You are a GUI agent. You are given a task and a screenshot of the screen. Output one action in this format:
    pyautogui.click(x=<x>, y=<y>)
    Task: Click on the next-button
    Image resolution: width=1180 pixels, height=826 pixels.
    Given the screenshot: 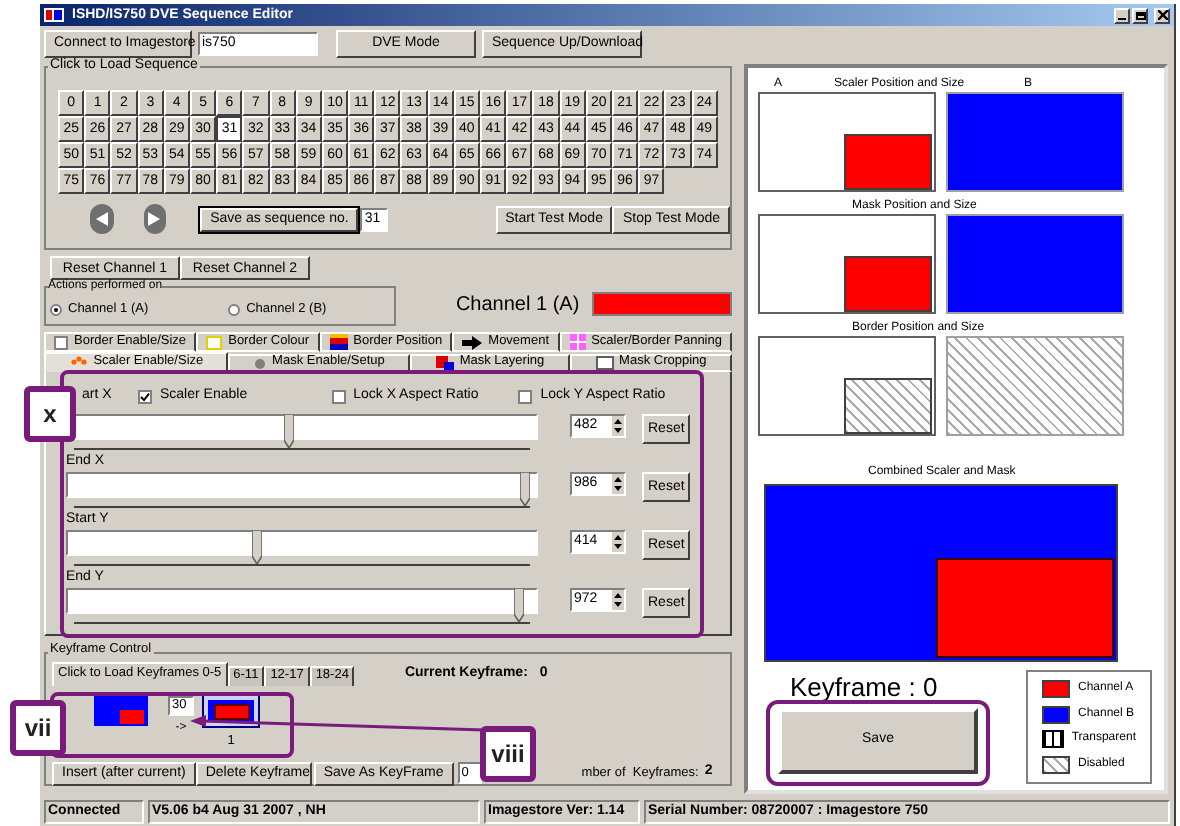 What is the action you would take?
    pyautogui.click(x=155, y=219)
    